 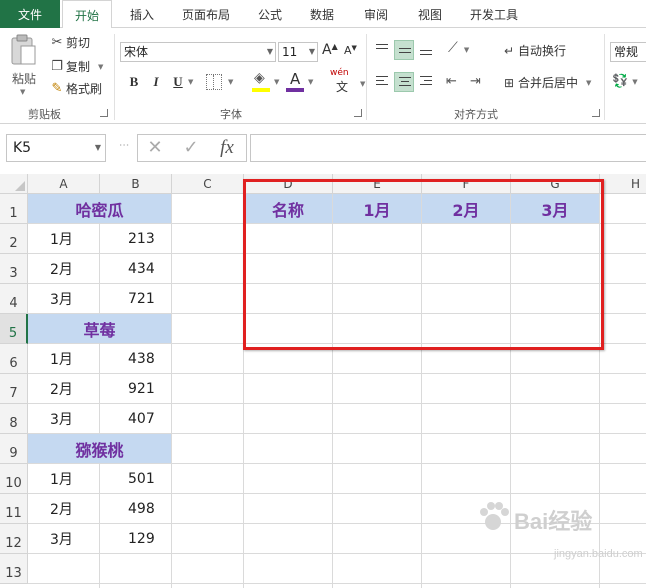 I want to click on insert-function-icon: fx, so click(x=227, y=148).